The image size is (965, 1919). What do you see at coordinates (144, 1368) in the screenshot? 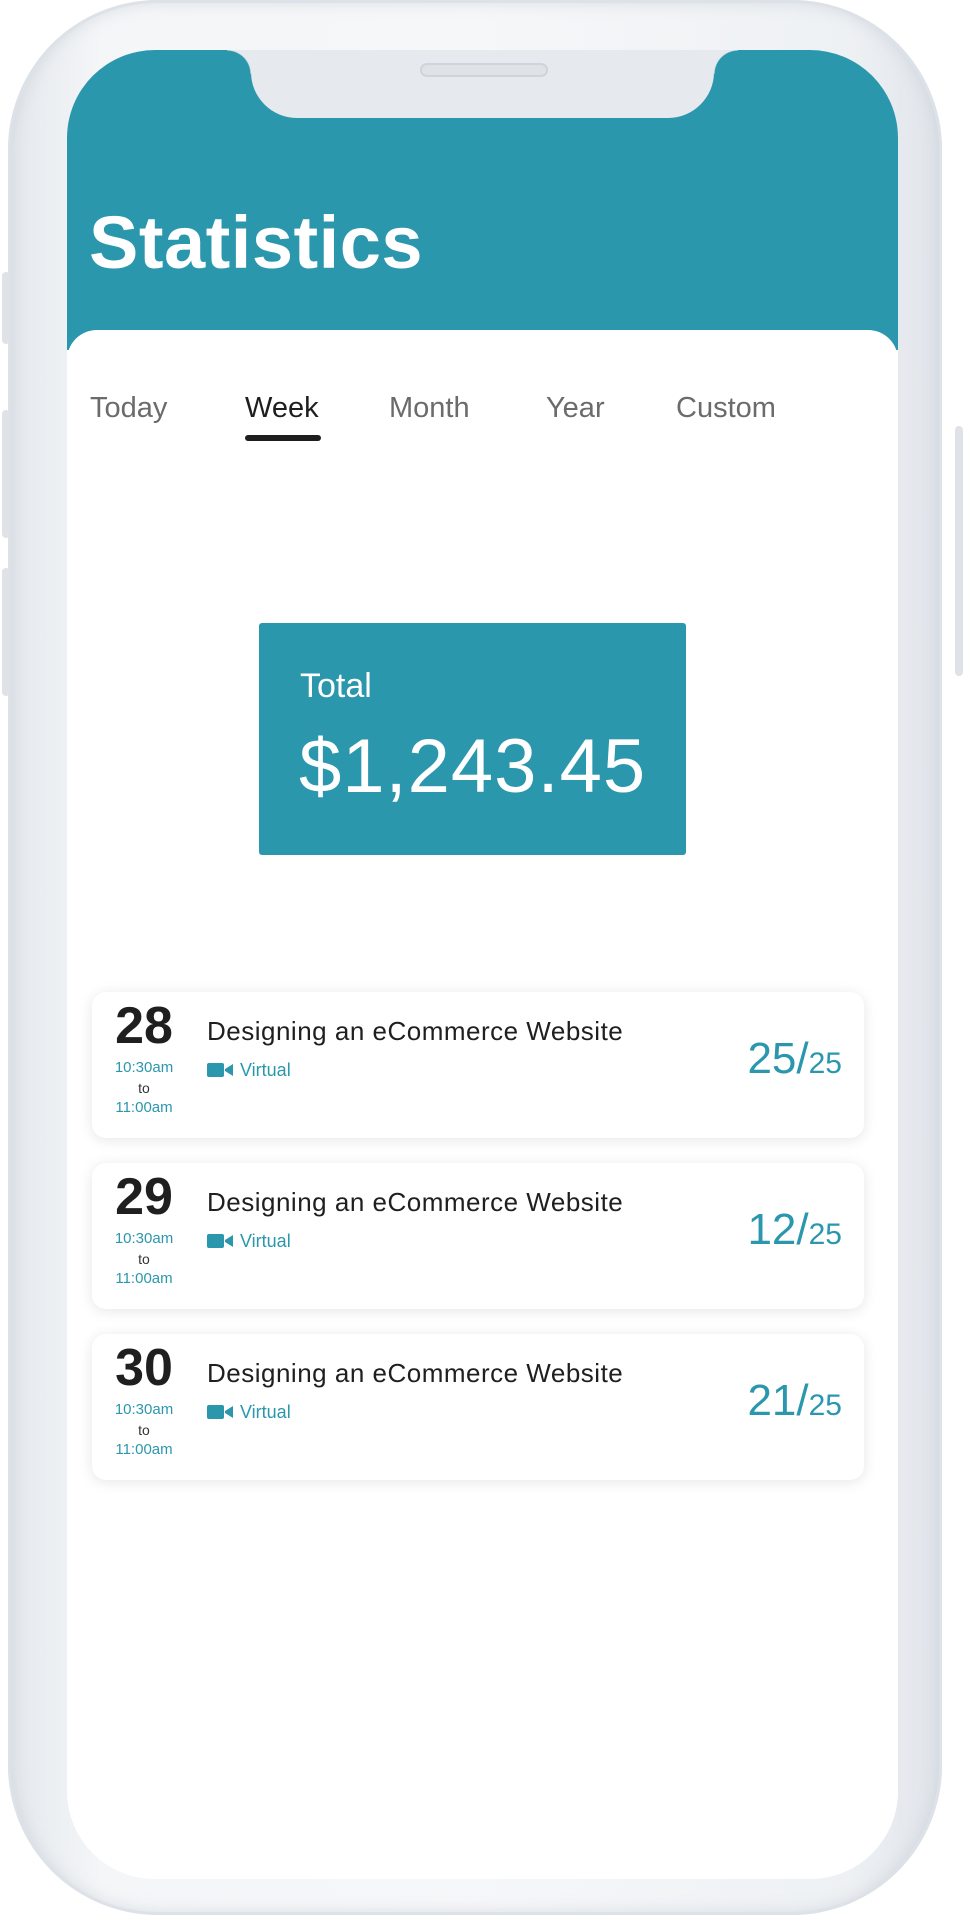
I see `event-day: 30` at bounding box center [144, 1368].